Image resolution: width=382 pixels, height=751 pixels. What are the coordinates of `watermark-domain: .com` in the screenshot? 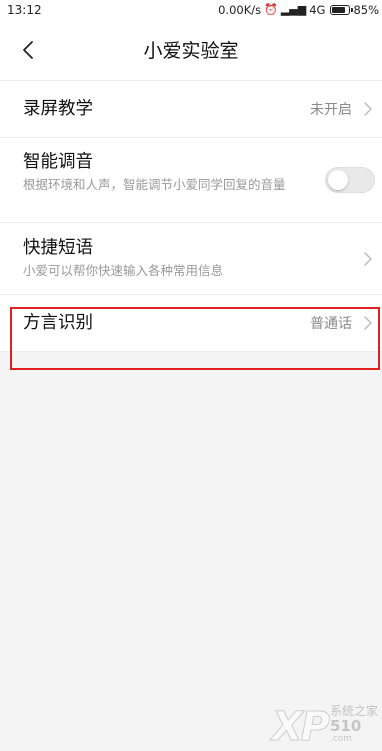 It's located at (341, 739).